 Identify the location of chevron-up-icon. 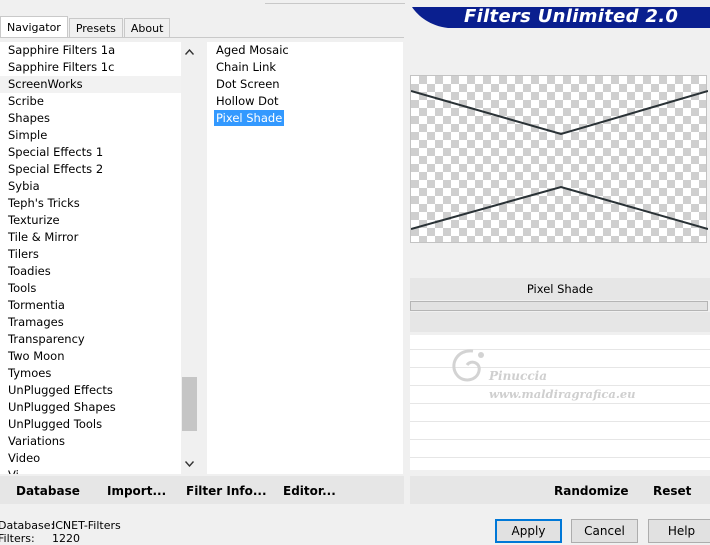
(189, 52).